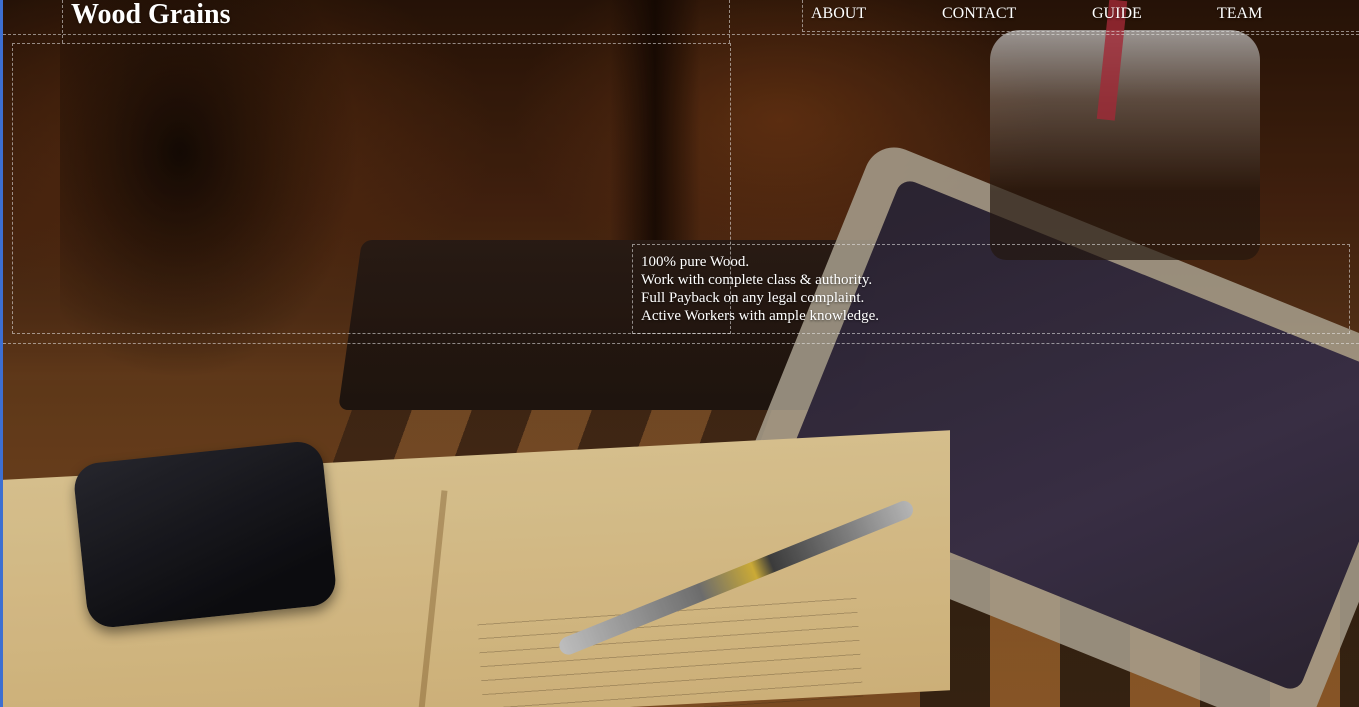  What do you see at coordinates (979, 14) in the screenshot?
I see `nav-link-contact: CONTACT` at bounding box center [979, 14].